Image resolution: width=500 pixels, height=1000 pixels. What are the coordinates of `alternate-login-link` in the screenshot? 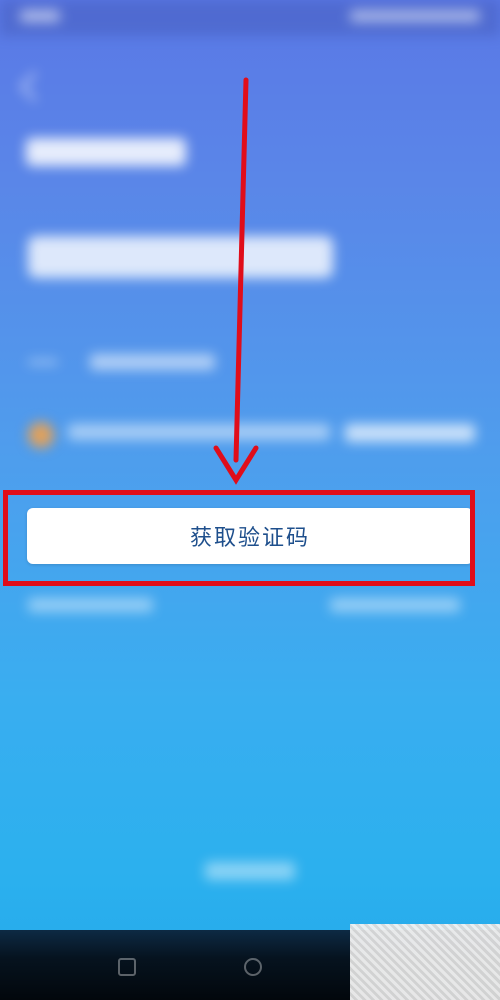 It's located at (90, 605).